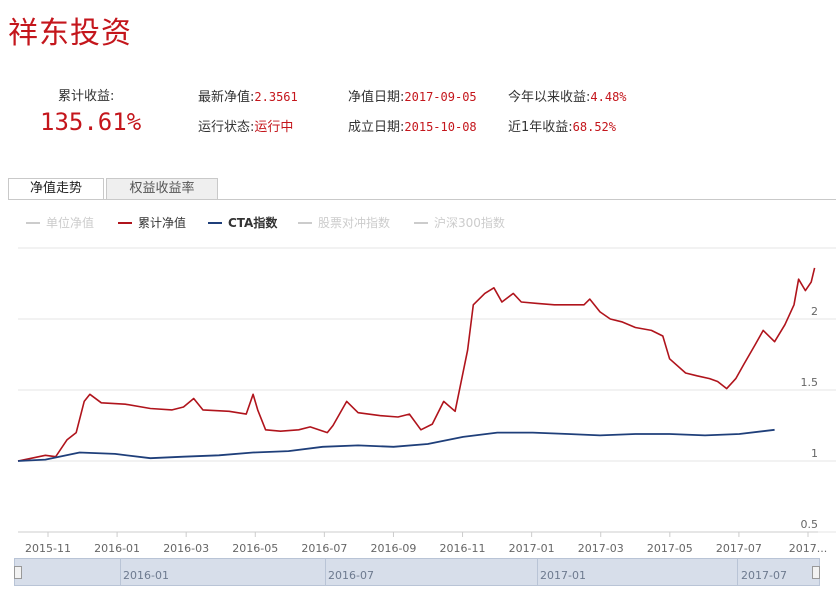 The width and height of the screenshot is (836, 597). Describe the element at coordinates (549, 97) in the screenshot. I see `ytd-return-label: 今年以来收益:` at that location.